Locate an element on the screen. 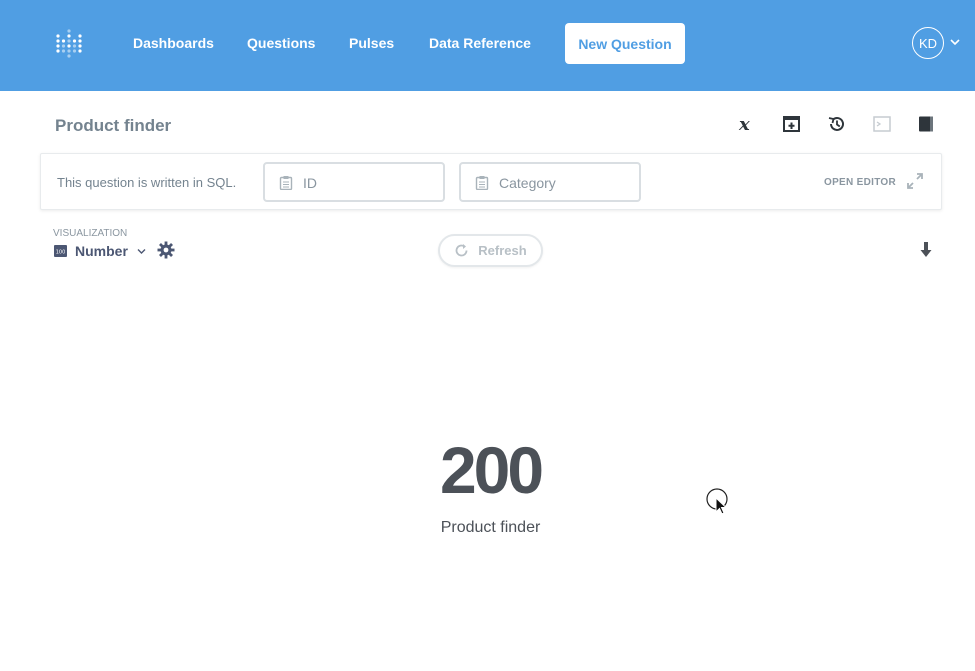 The height and width of the screenshot is (671, 975). category-parameter-label: Category is located at coordinates (527, 183).